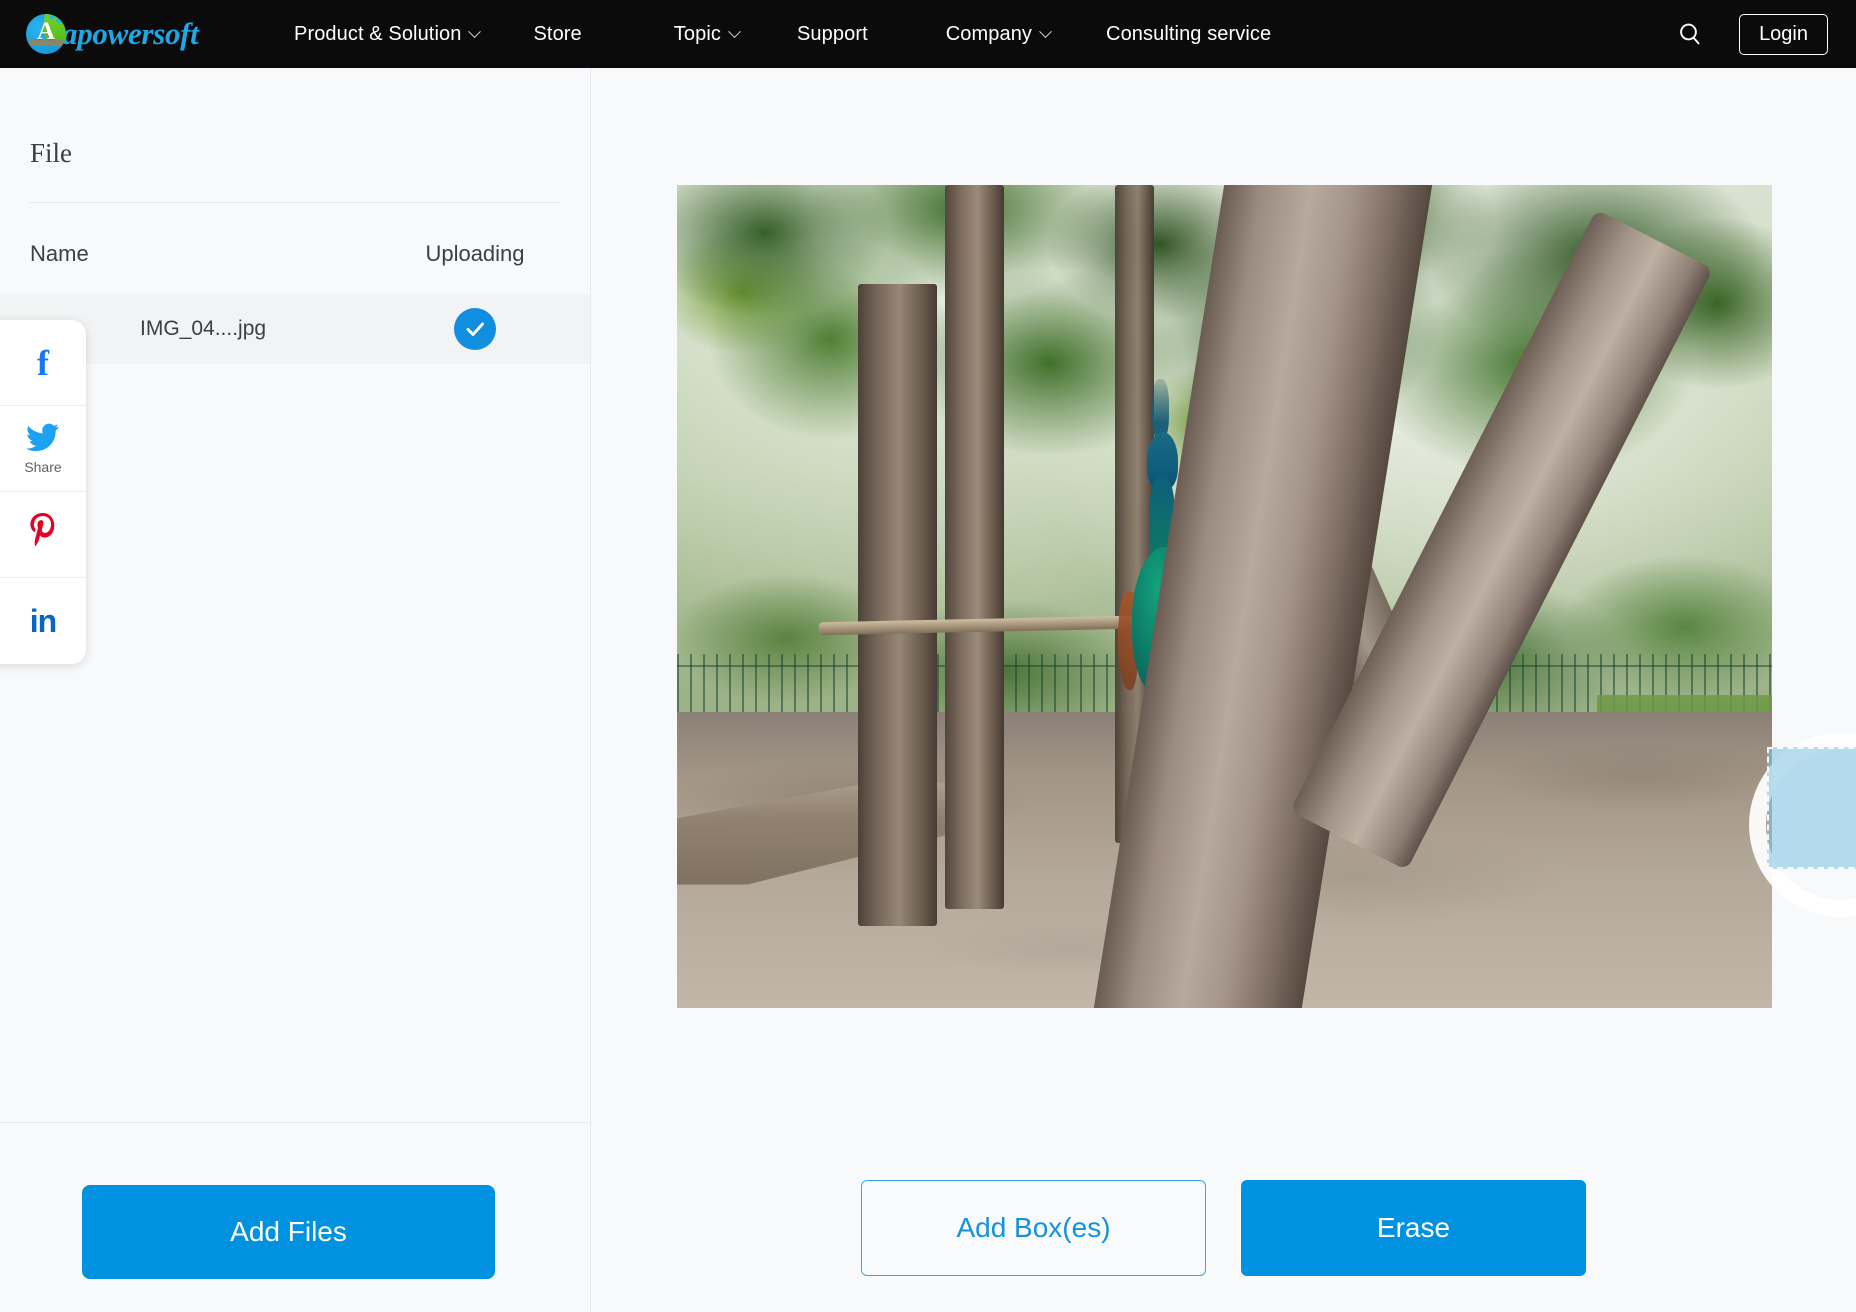 The width and height of the screenshot is (1856, 1312). I want to click on nav-item-consulting-service: Consulting service, so click(1188, 34).